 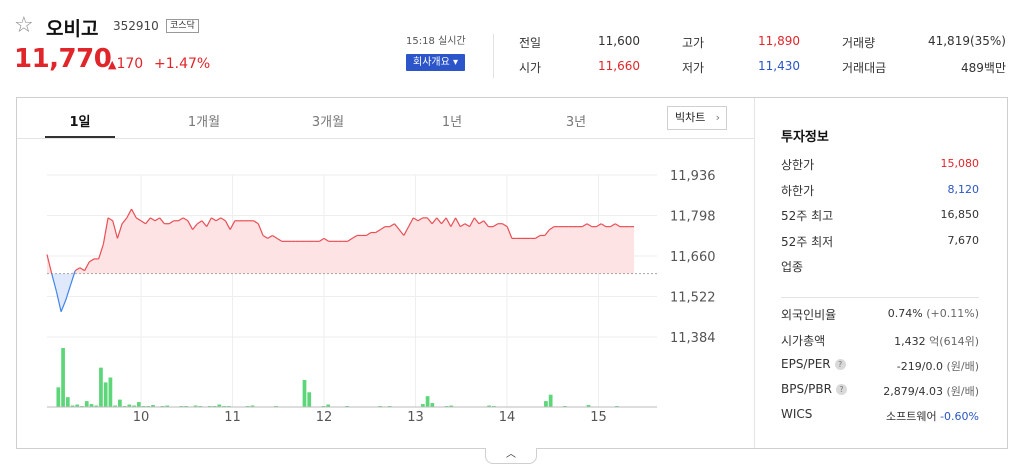 What do you see at coordinates (983, 68) in the screenshot?
I see `trade-amount-value: 489백만` at bounding box center [983, 68].